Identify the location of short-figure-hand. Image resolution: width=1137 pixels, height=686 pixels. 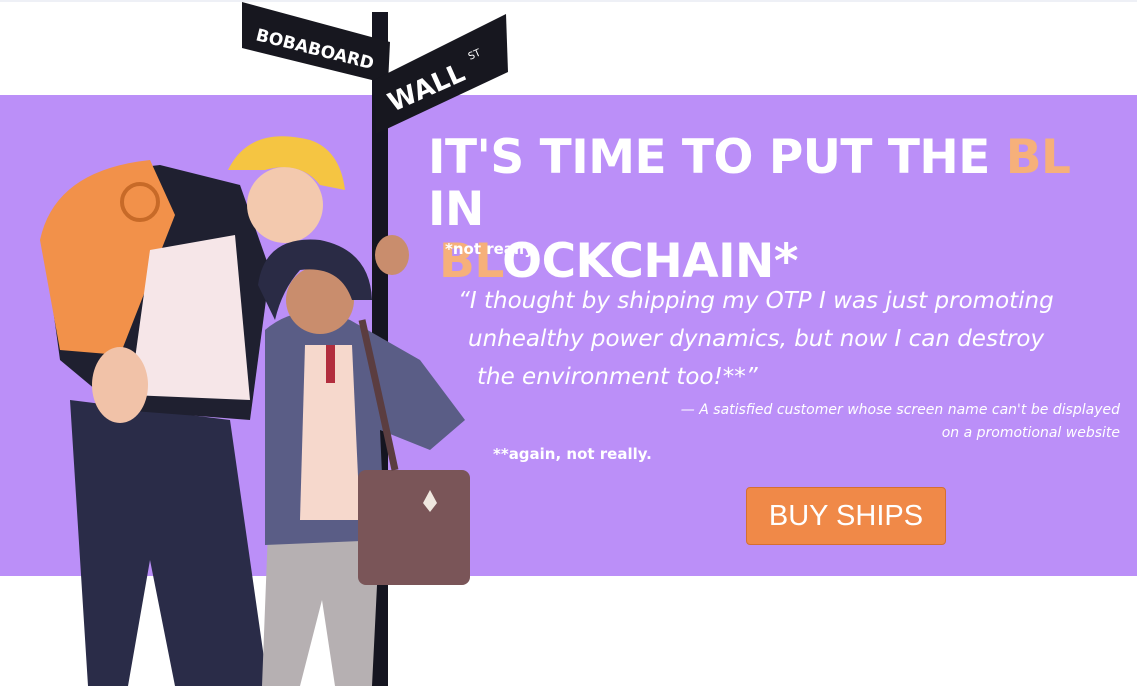
(392, 255).